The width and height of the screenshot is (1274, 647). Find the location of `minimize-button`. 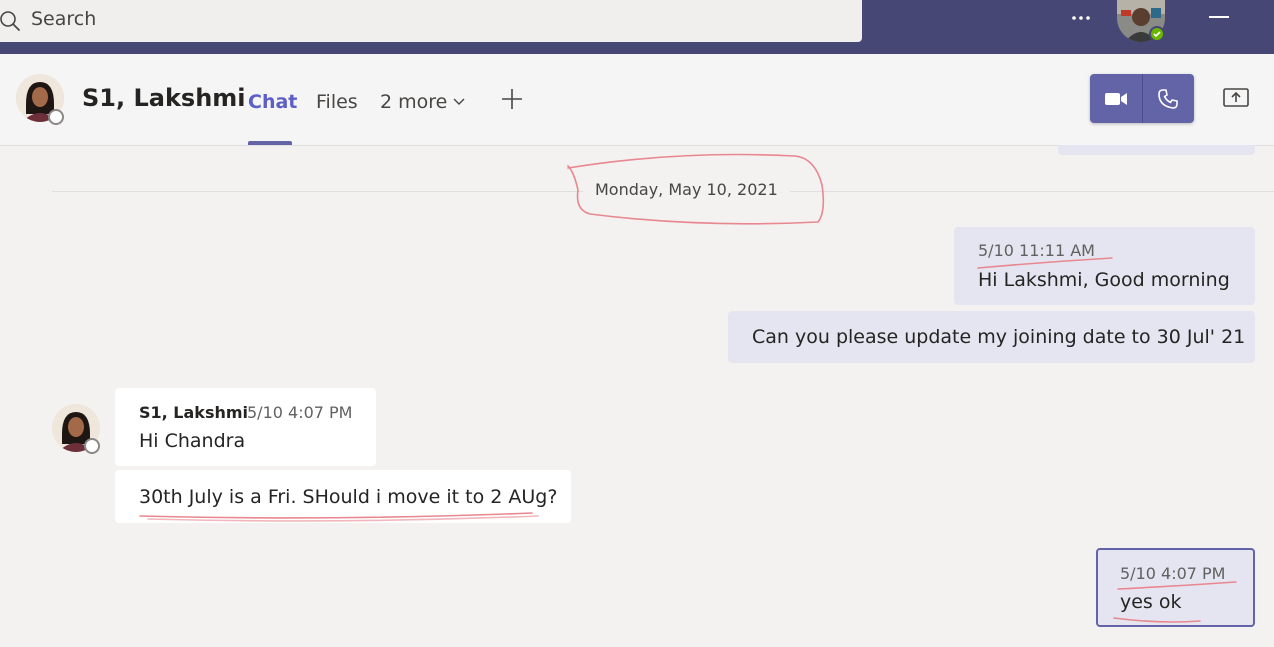

minimize-button is located at coordinates (1219, 17).